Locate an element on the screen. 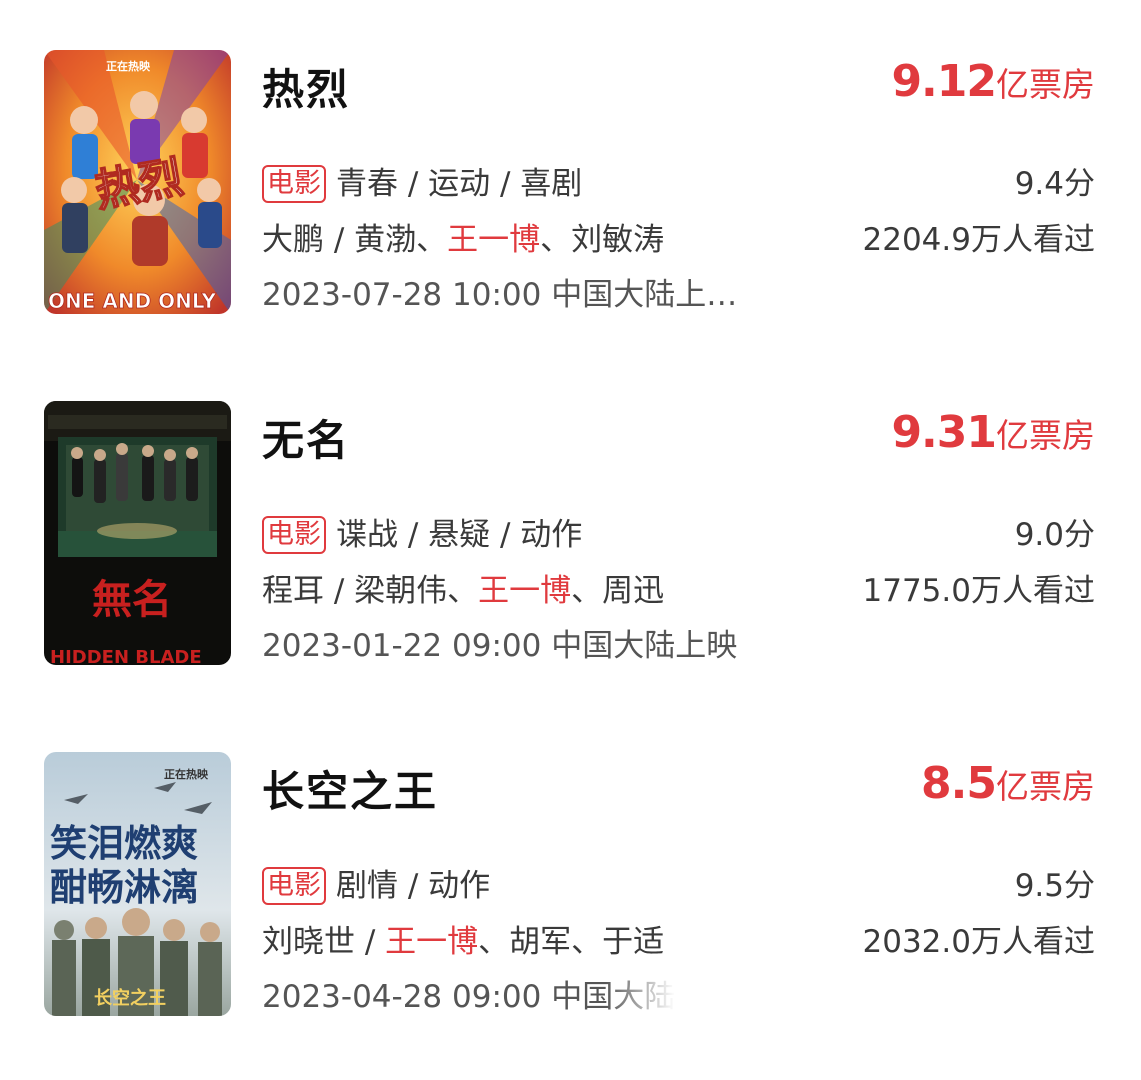 The width and height of the screenshot is (1141, 1080). cast-after: 、刘敏涛 is located at coordinates (602, 240).